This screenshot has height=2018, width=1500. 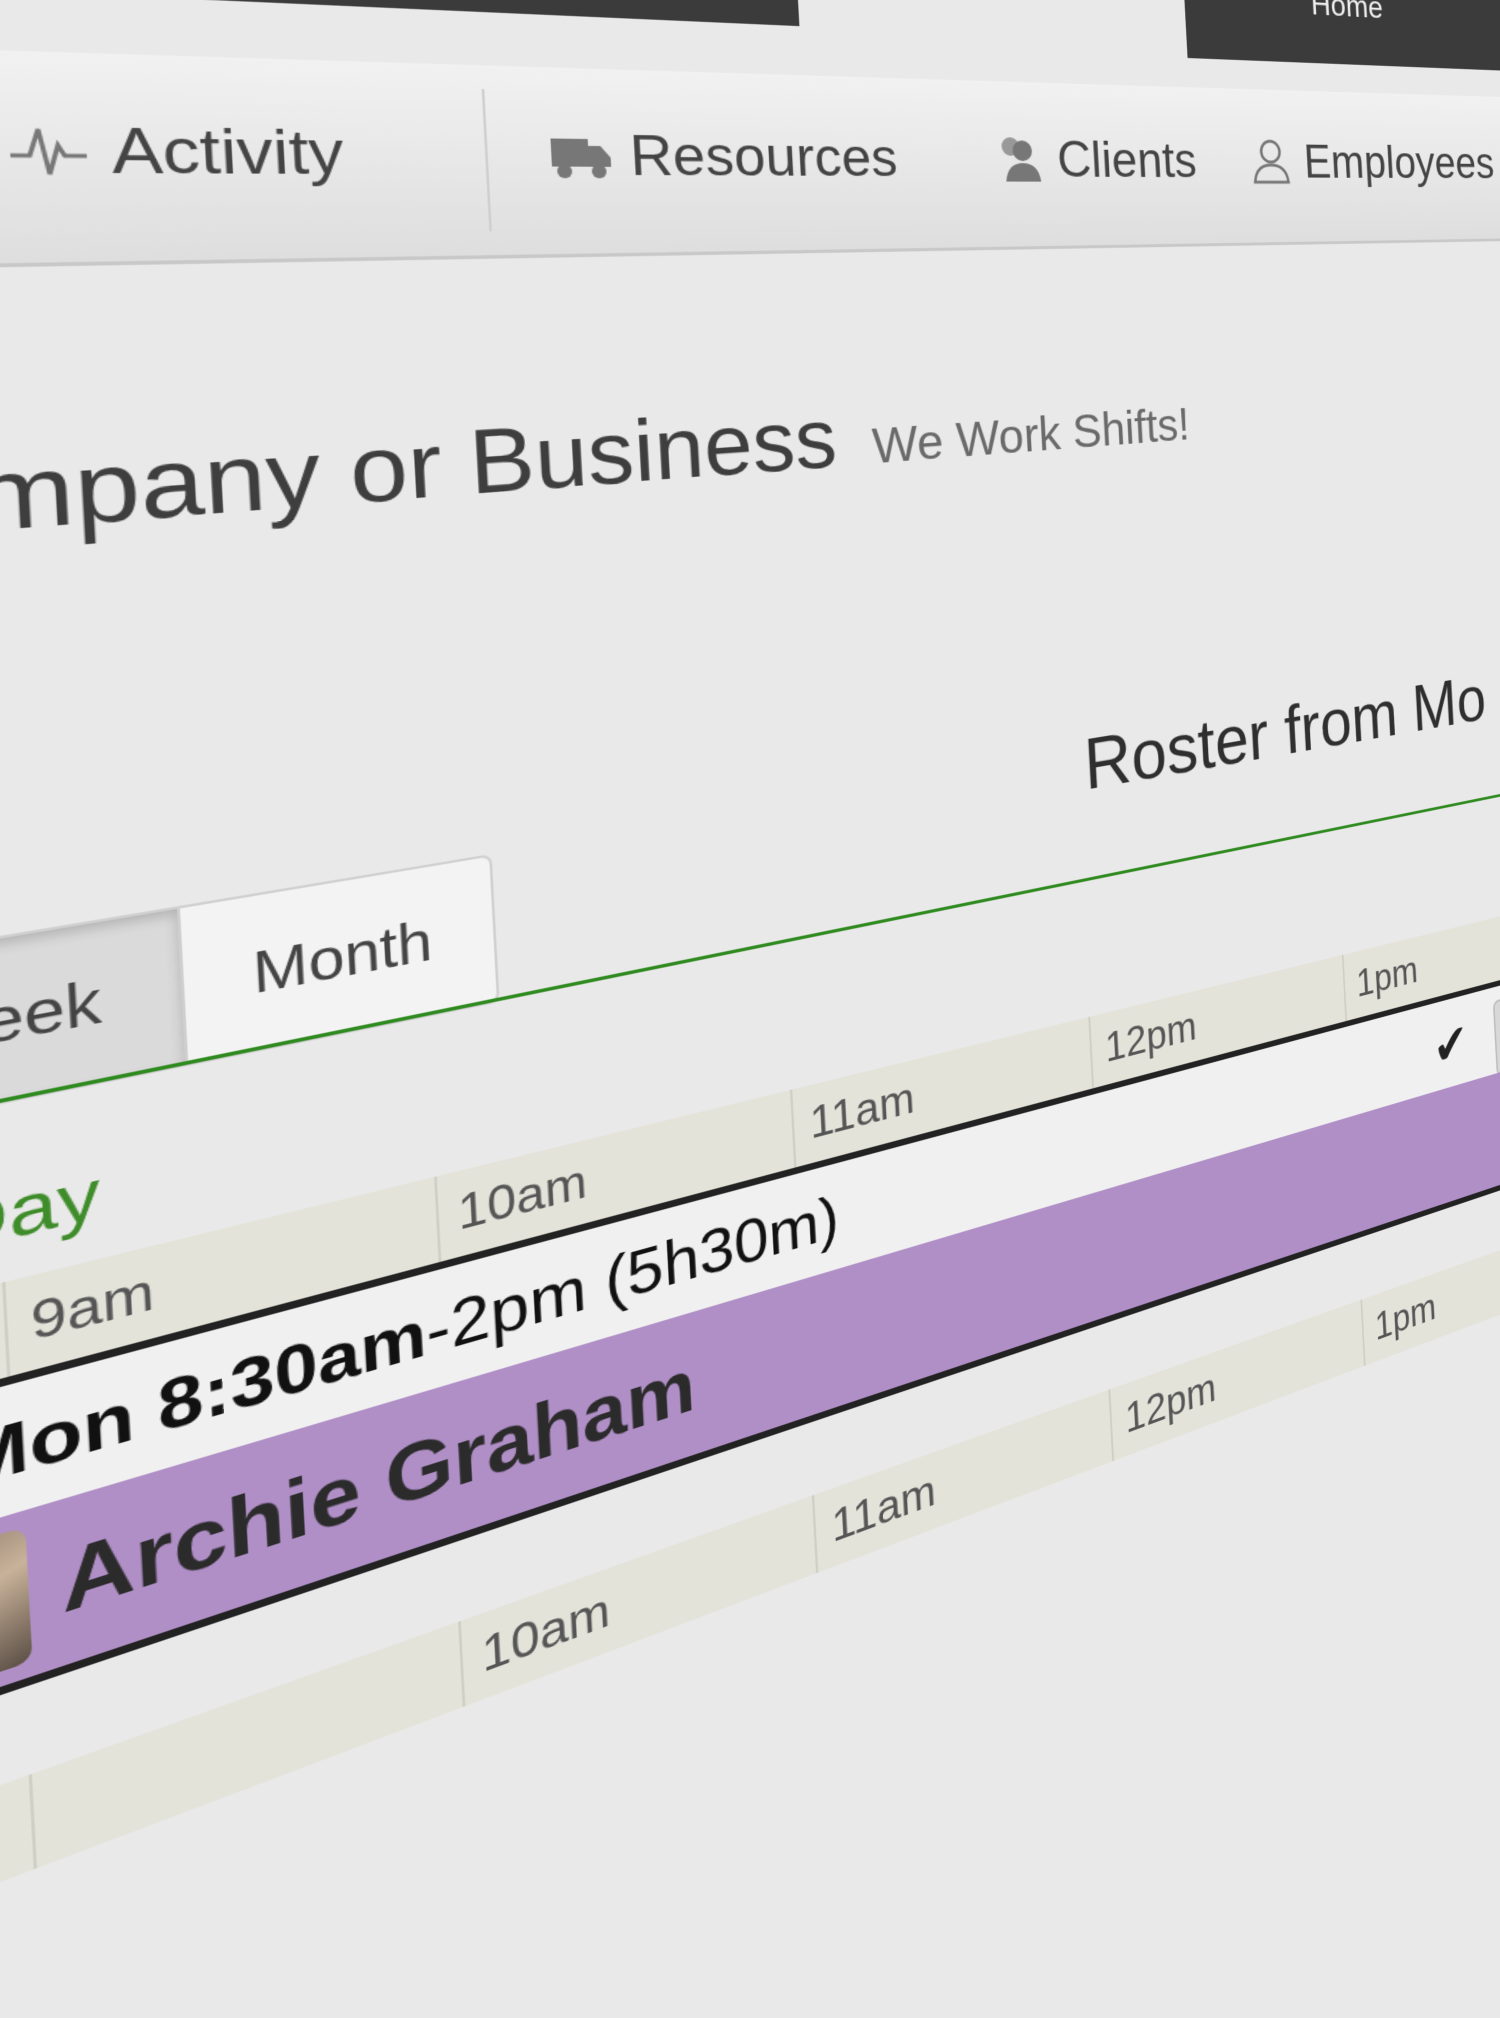 What do you see at coordinates (93, 1023) in the screenshot?
I see `week-view-button: Week` at bounding box center [93, 1023].